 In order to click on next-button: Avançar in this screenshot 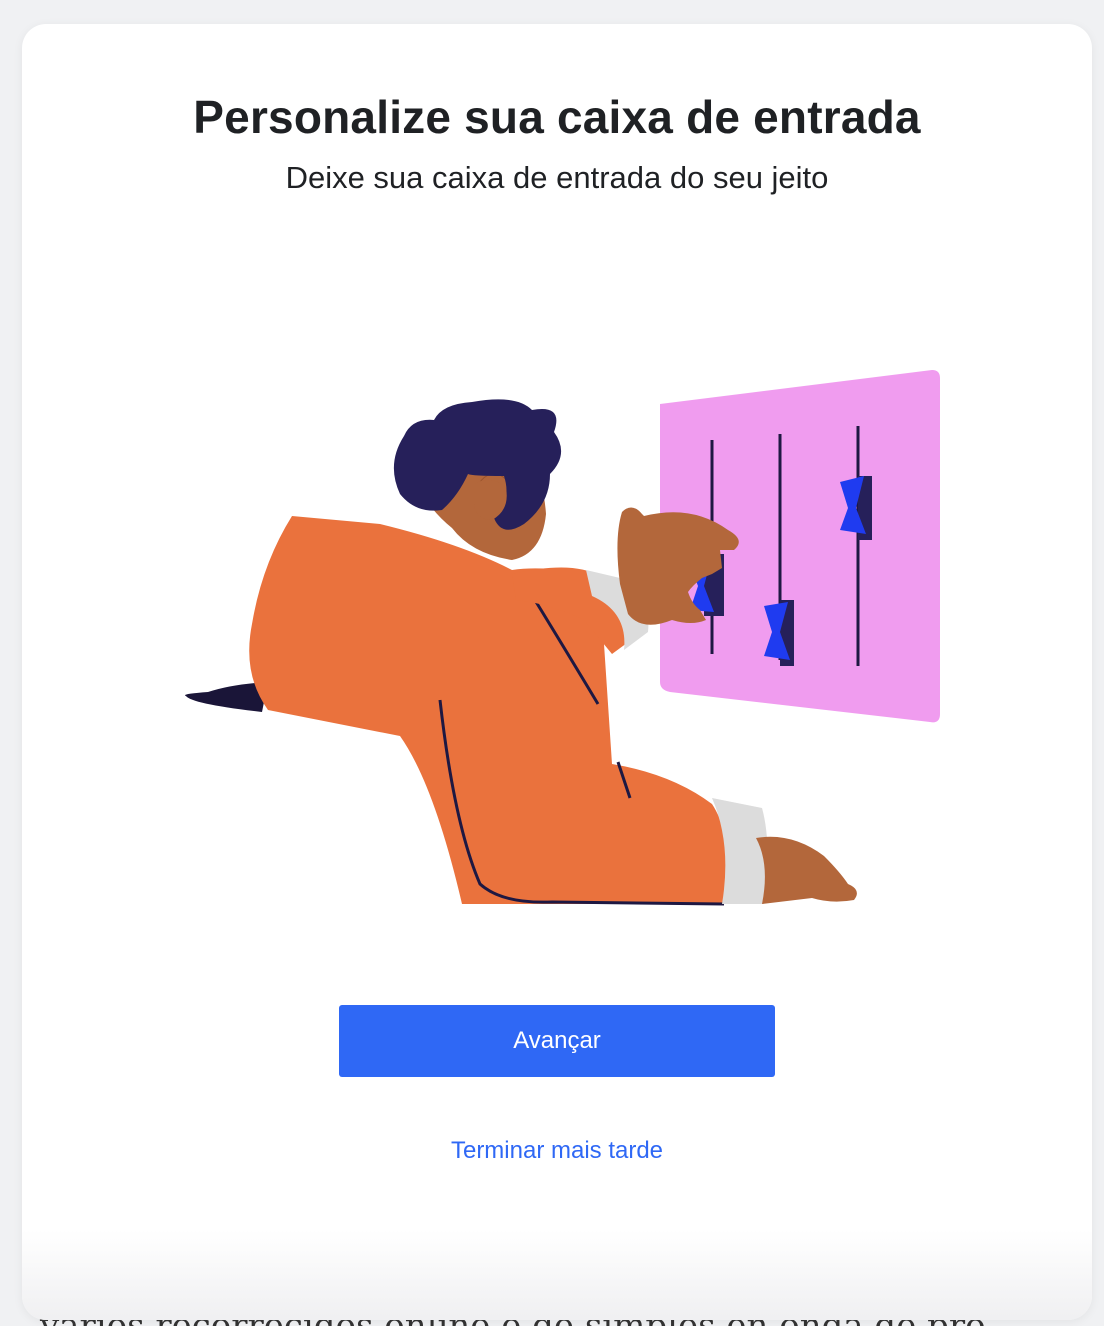, I will do `click(557, 1041)`.